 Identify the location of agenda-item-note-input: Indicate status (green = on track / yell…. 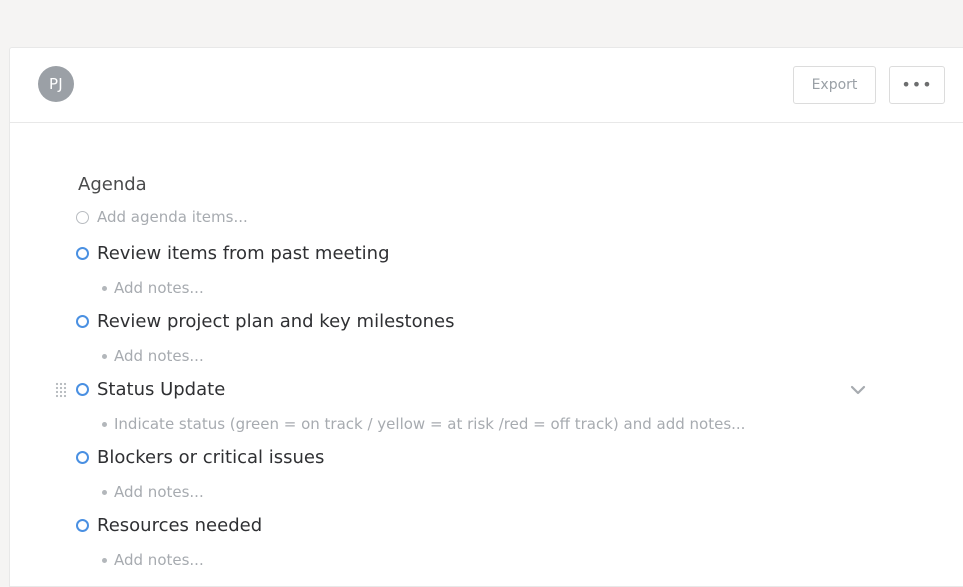
(429, 424).